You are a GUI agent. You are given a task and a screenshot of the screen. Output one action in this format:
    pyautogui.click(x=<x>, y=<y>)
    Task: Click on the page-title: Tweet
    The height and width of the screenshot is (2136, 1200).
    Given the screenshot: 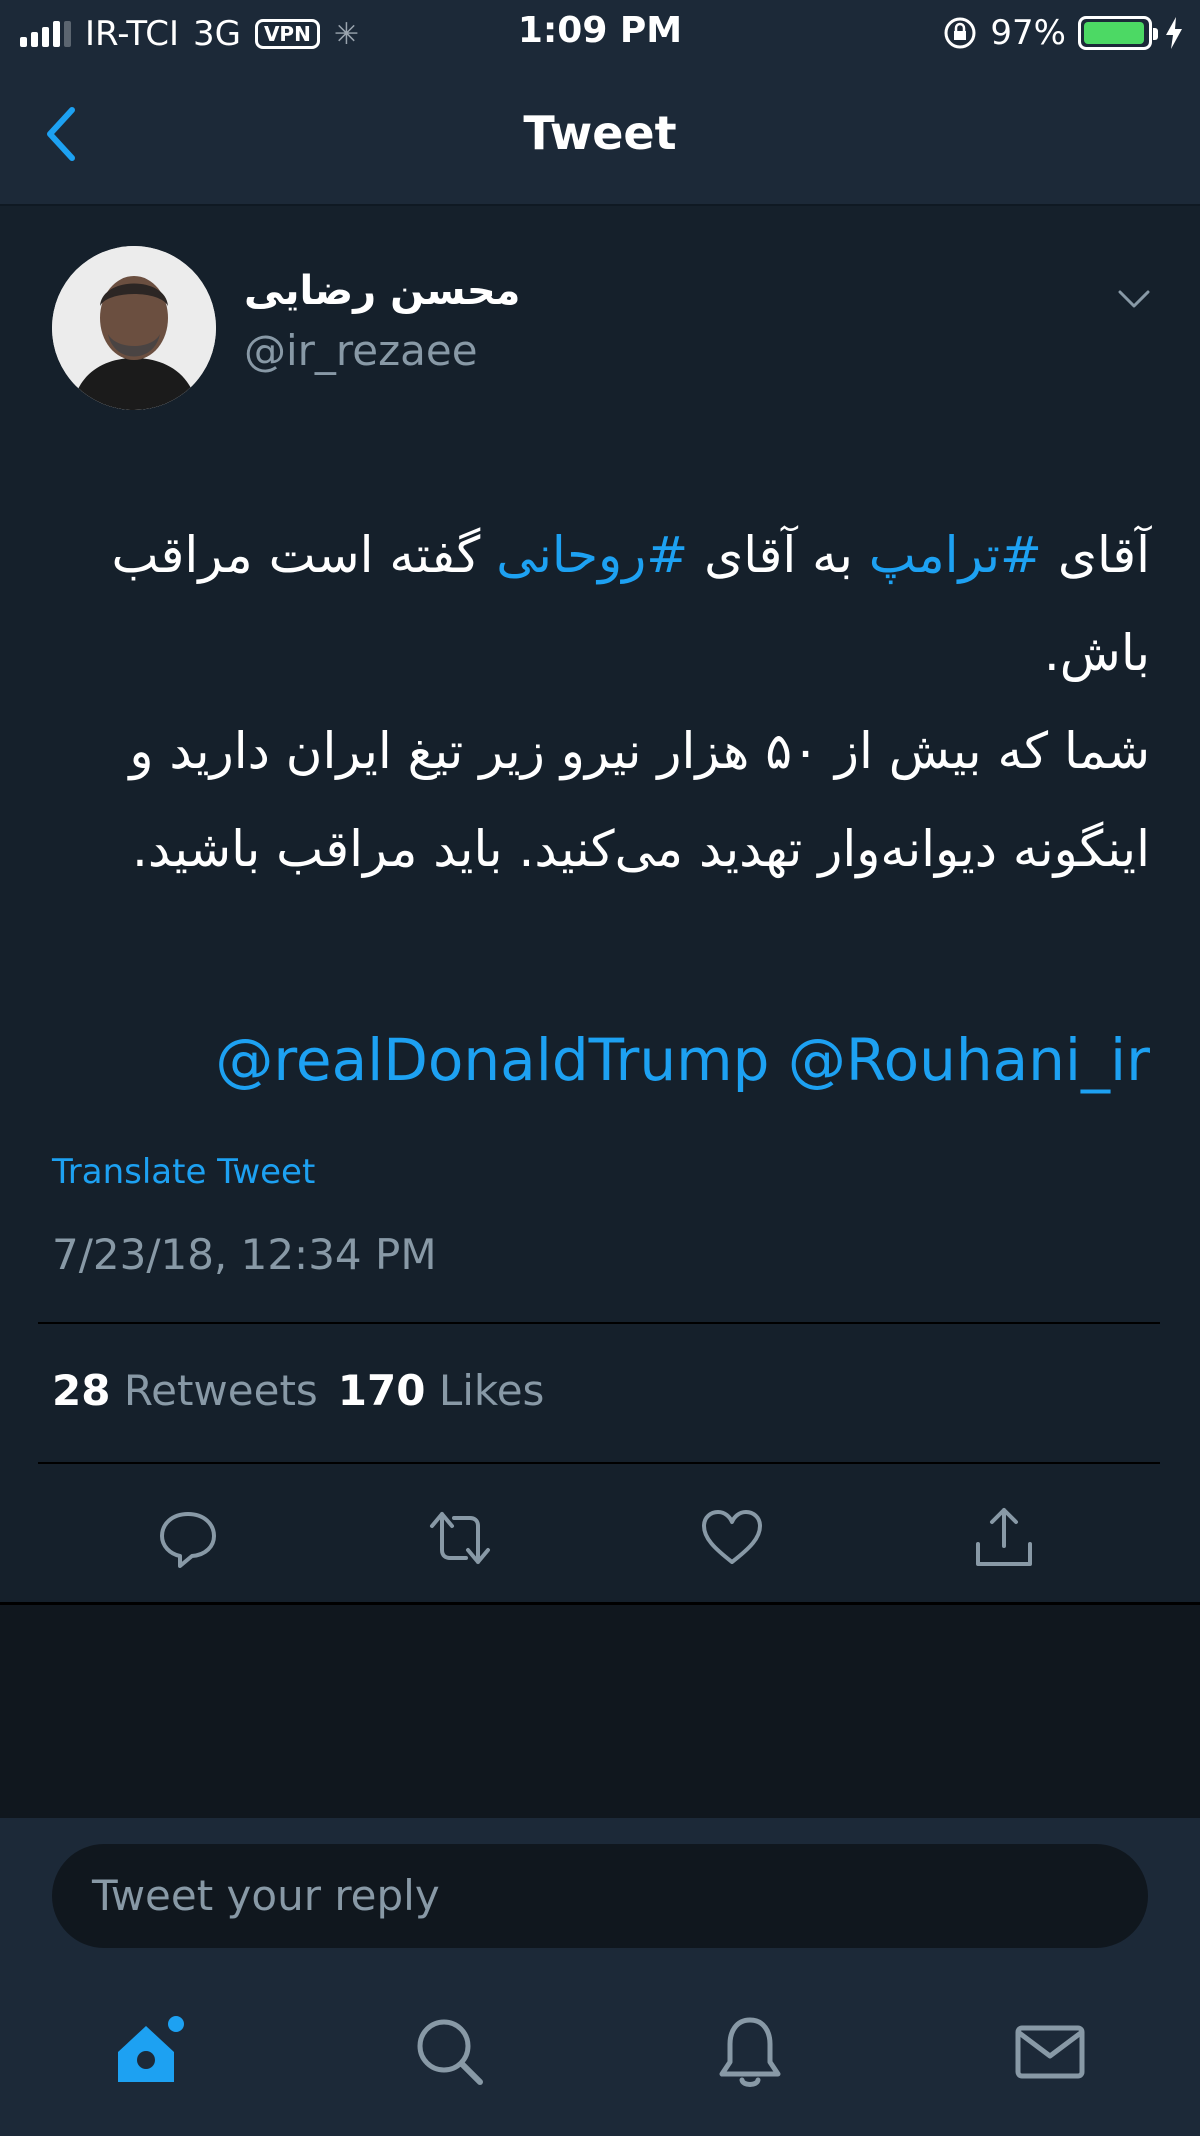 What is the action you would take?
    pyautogui.click(x=600, y=133)
    